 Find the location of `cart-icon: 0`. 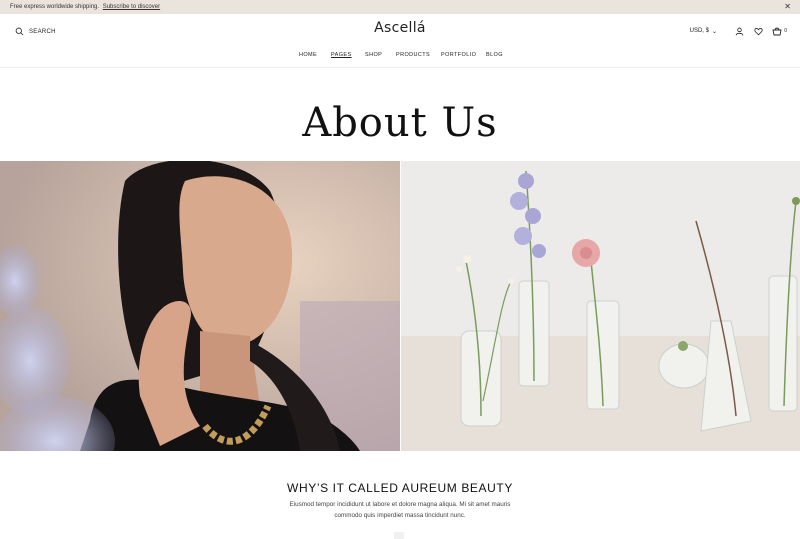

cart-icon: 0 is located at coordinates (779, 31).